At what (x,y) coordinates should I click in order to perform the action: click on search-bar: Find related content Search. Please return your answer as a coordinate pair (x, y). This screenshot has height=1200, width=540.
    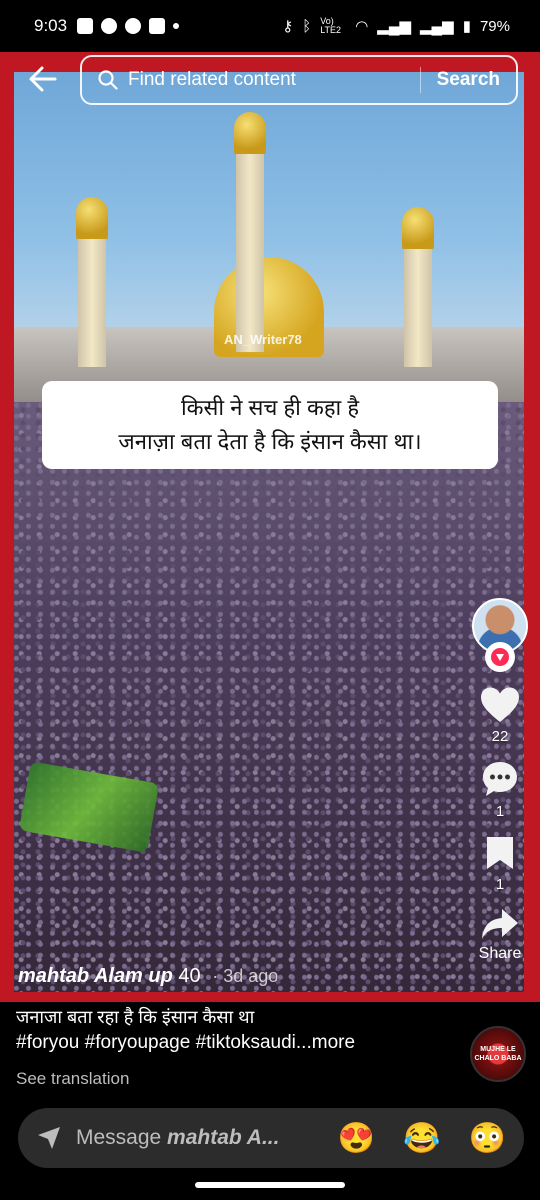
    Looking at the image, I should click on (299, 80).